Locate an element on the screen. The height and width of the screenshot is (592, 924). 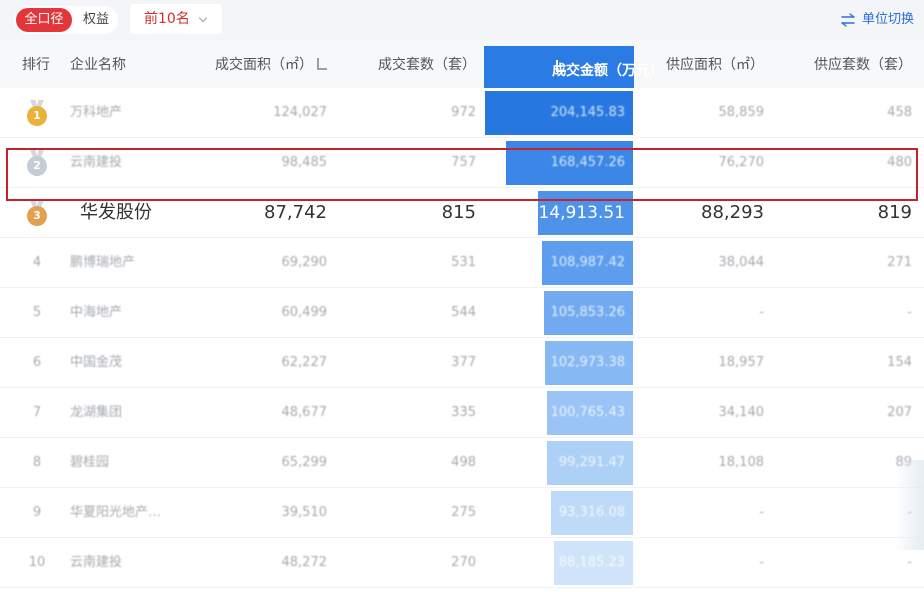
table-row: 1 万科地产 124,027 972 204,145.83 58,859 458 is located at coordinates (462, 113).